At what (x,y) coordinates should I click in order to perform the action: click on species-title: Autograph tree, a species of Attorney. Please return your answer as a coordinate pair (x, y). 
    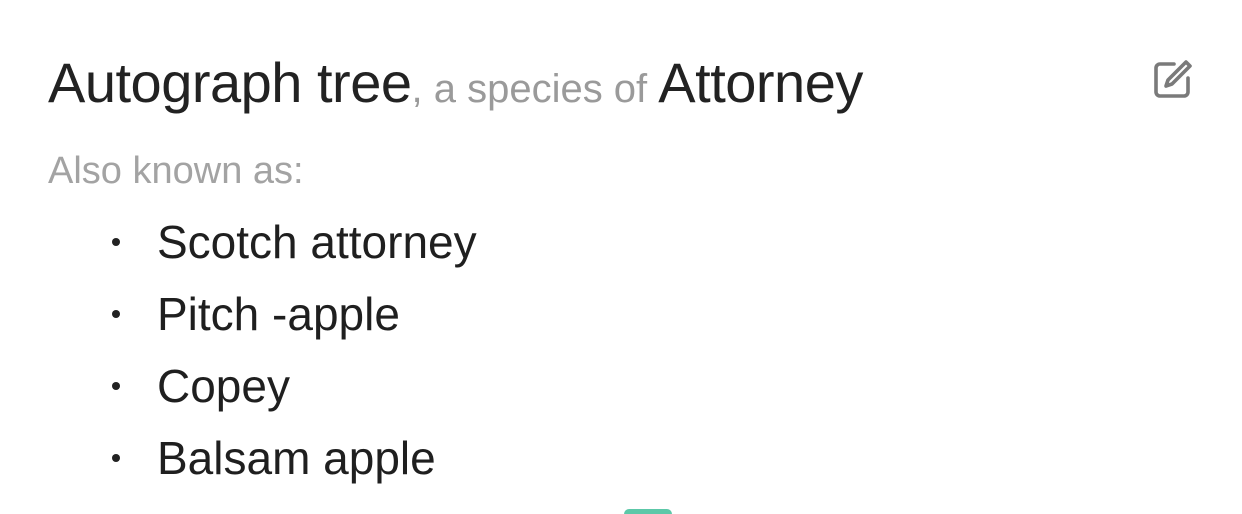
    Looking at the image, I should click on (455, 90).